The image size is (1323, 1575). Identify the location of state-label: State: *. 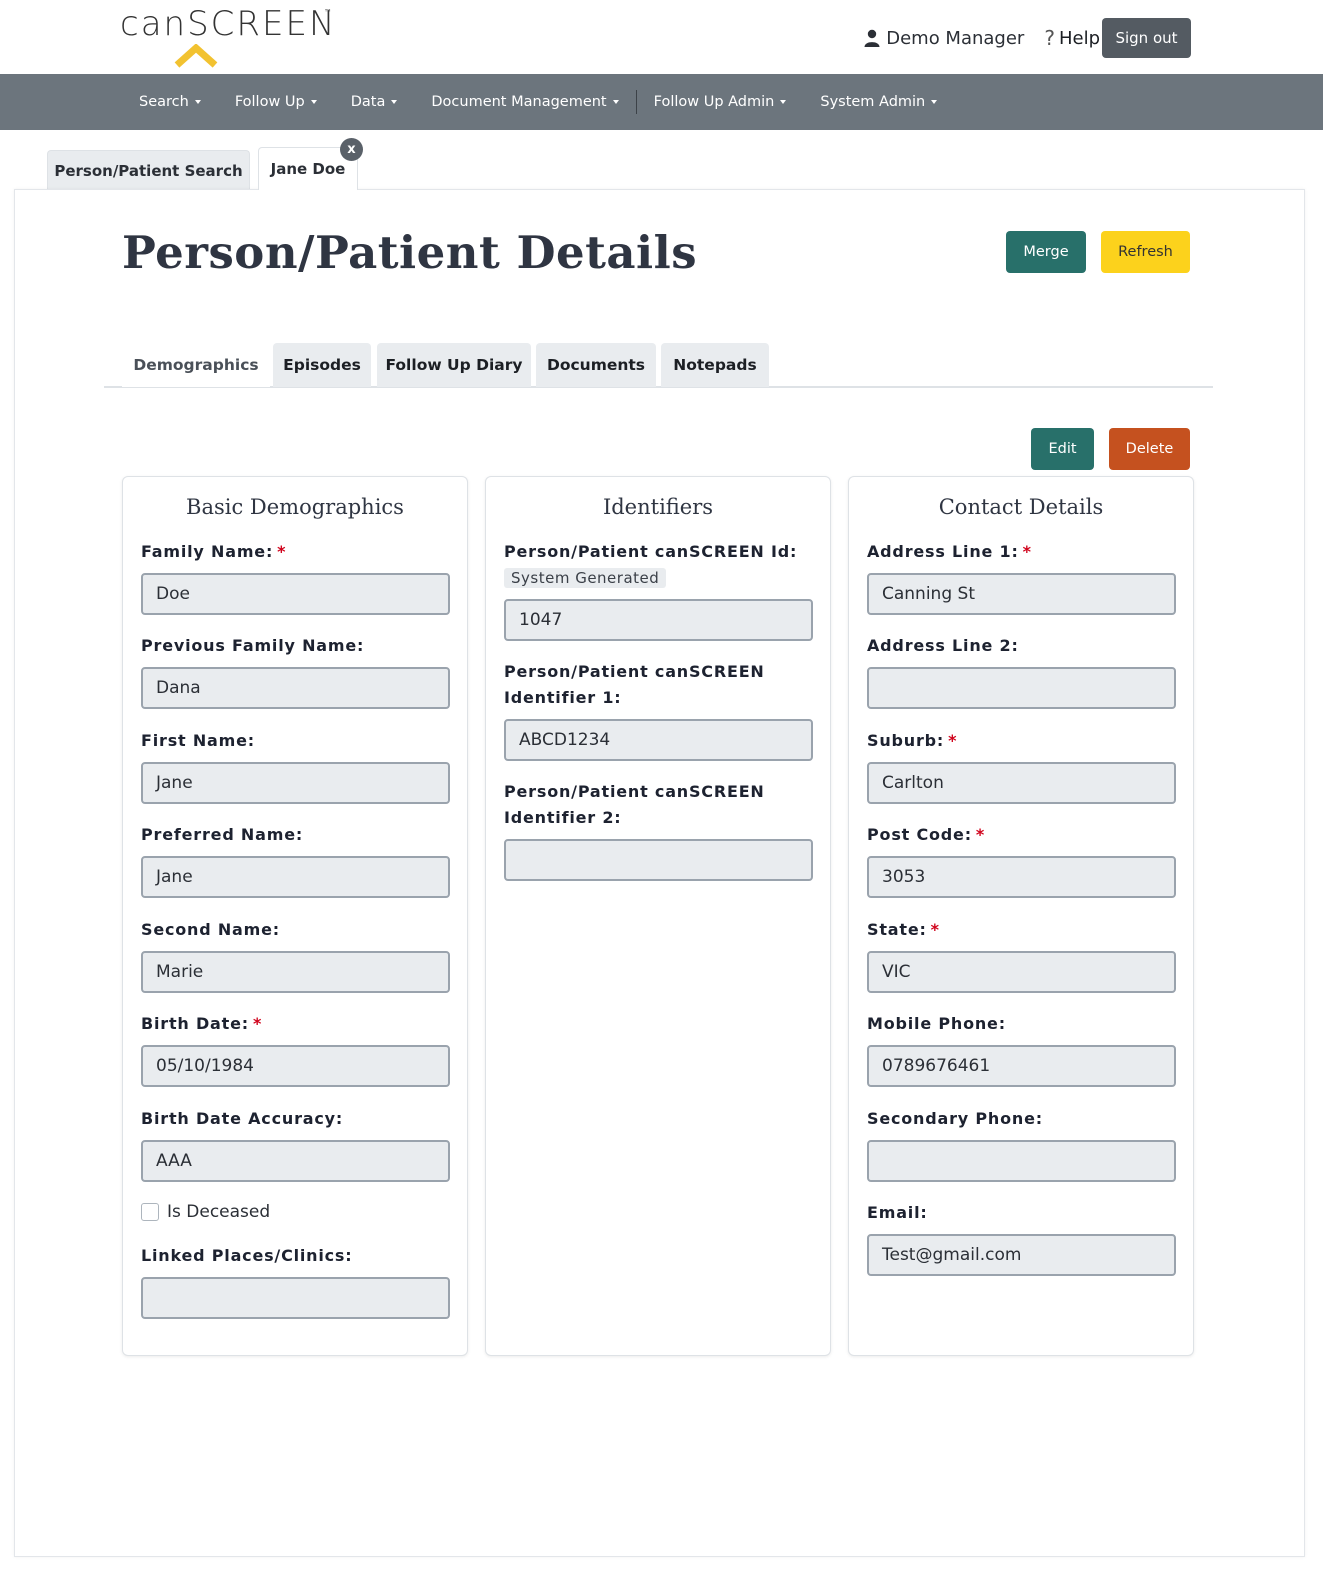
(903, 929).